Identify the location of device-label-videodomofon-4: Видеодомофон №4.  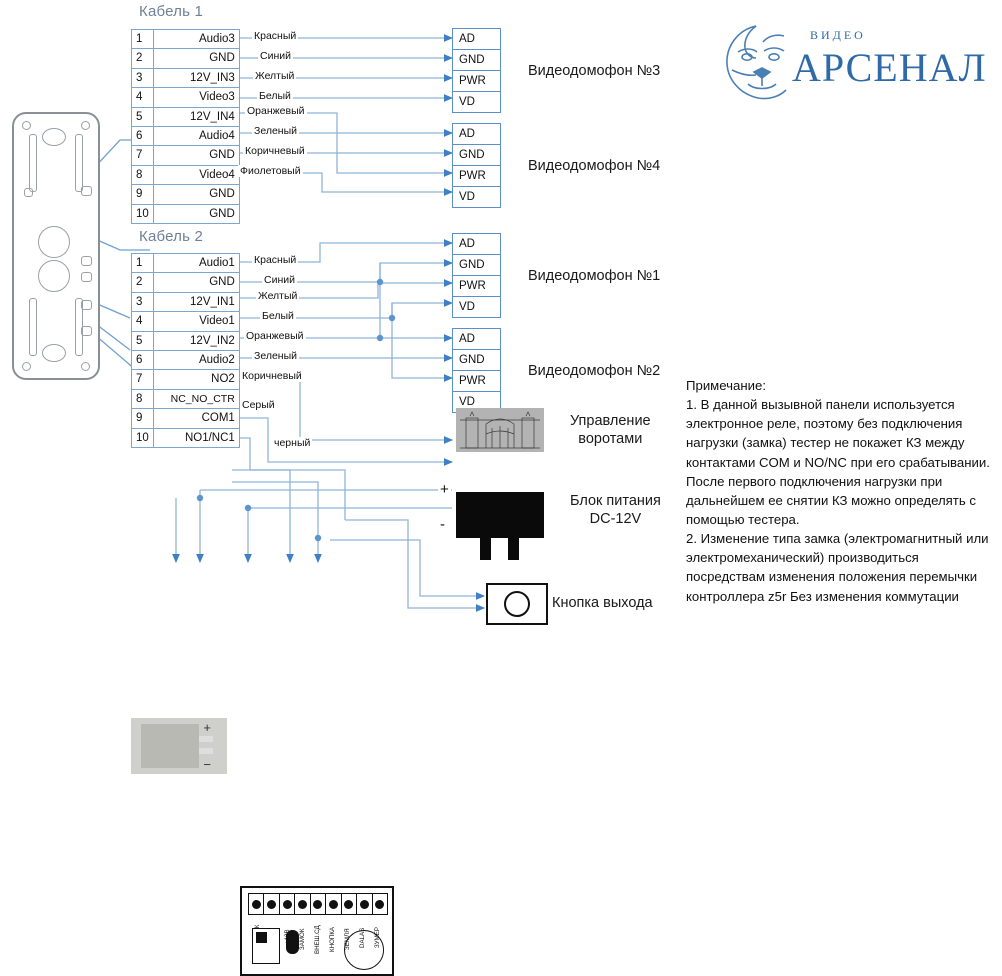
(594, 166).